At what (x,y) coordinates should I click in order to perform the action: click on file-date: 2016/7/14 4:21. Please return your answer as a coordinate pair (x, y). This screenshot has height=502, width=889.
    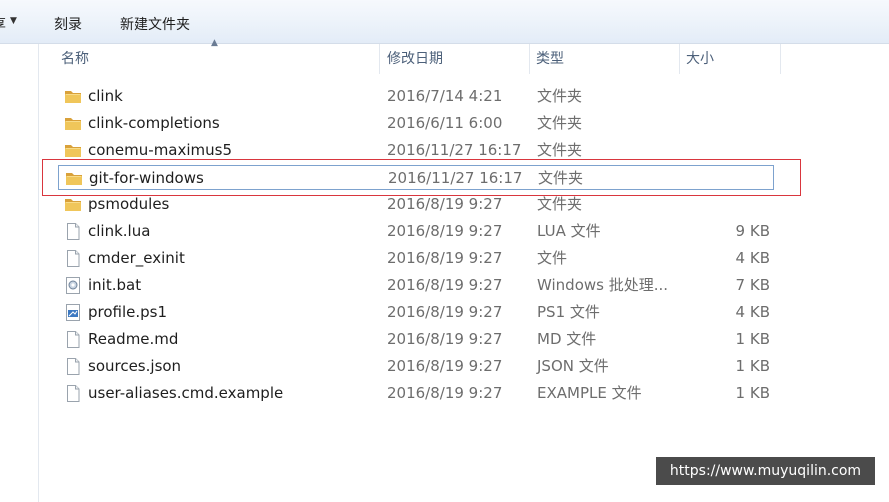
    Looking at the image, I should click on (445, 96).